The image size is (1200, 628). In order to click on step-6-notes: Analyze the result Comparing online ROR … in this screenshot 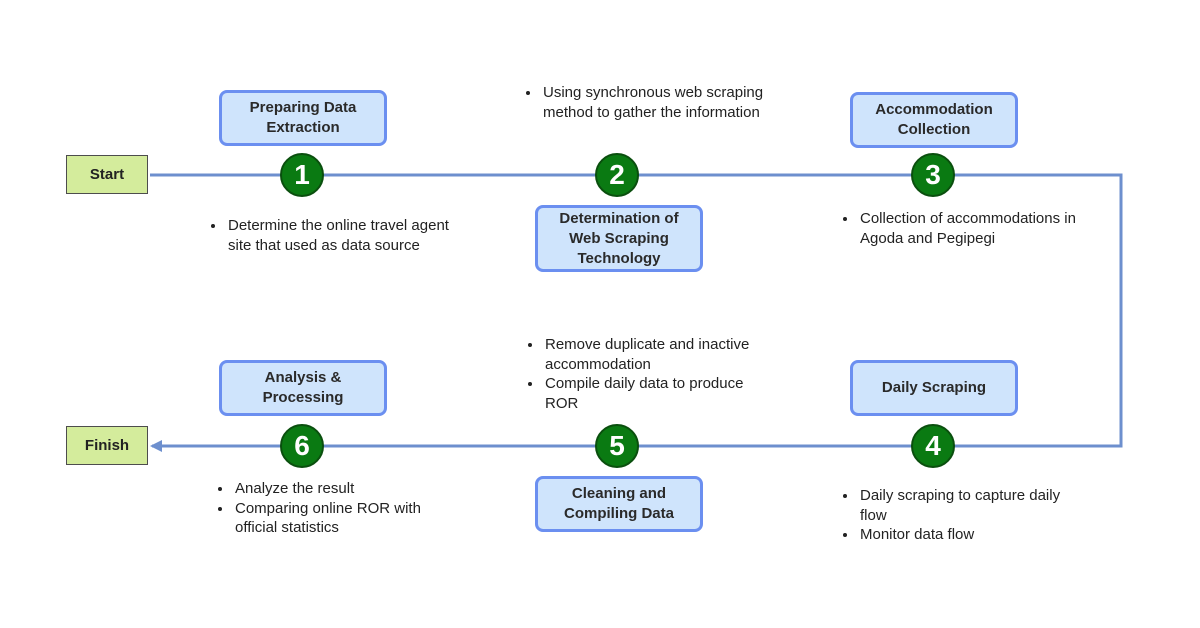, I will do `click(329, 508)`.